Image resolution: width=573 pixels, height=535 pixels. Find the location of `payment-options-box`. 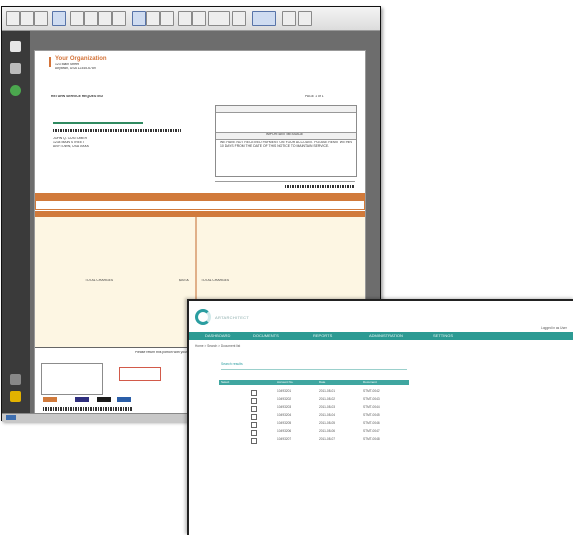

payment-options-box is located at coordinates (72, 379).